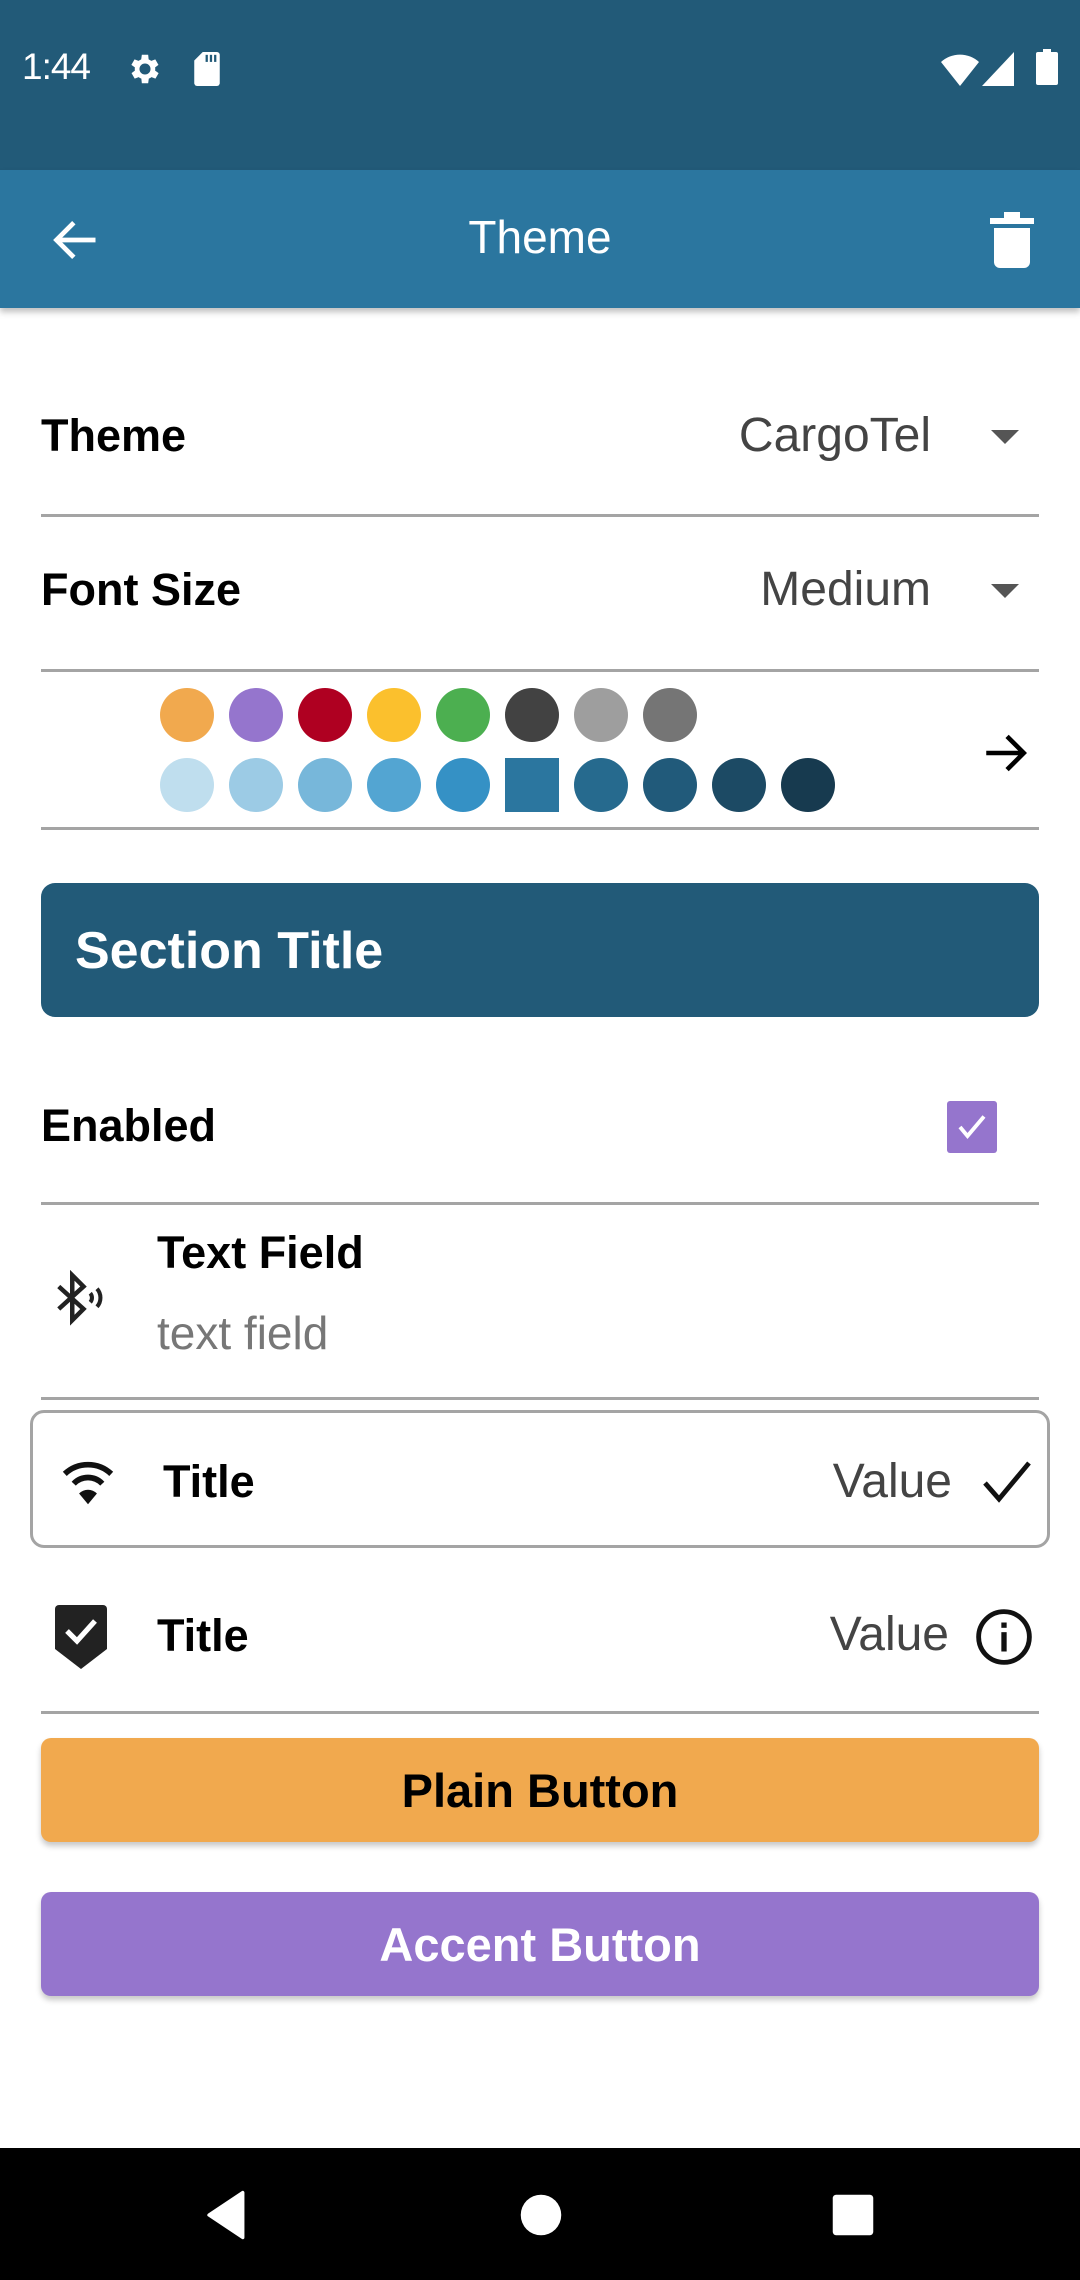 This screenshot has height=2280, width=1080. What do you see at coordinates (540, 1790) in the screenshot?
I see `plain-button: Plain Button` at bounding box center [540, 1790].